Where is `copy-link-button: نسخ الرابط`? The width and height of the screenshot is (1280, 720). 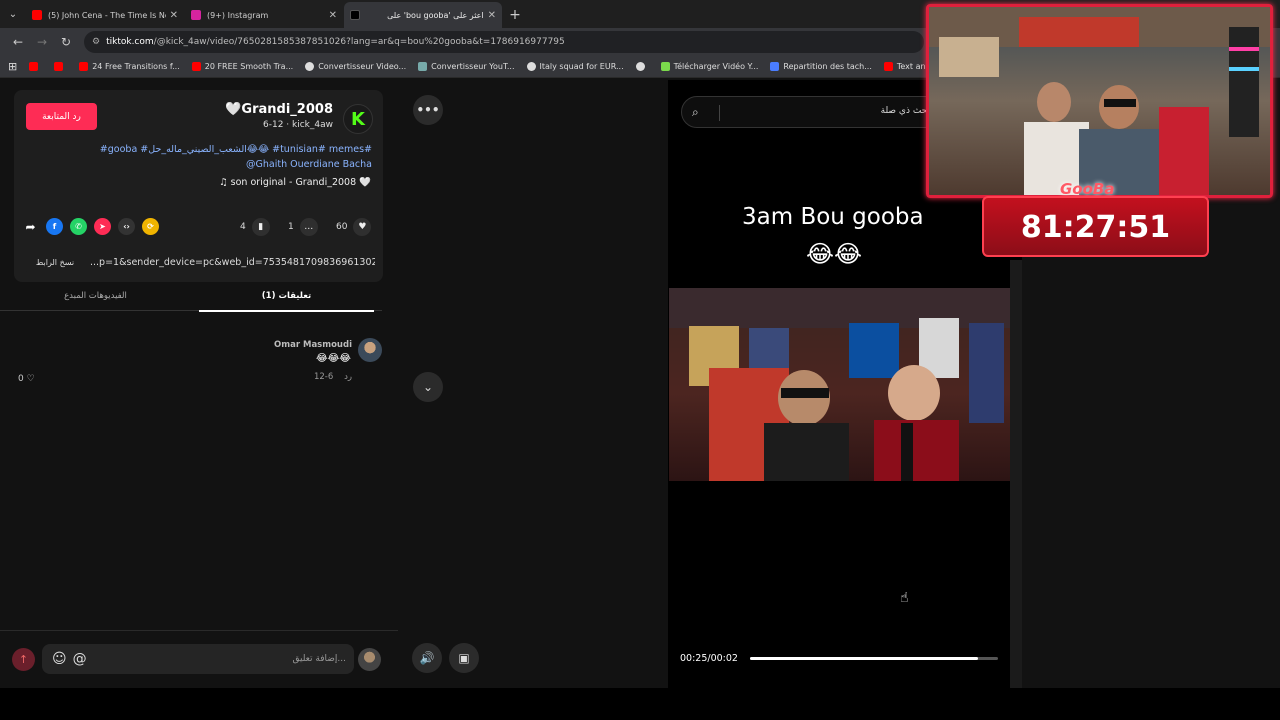
copy-link-button: نسخ الرابط is located at coordinates (55, 262).